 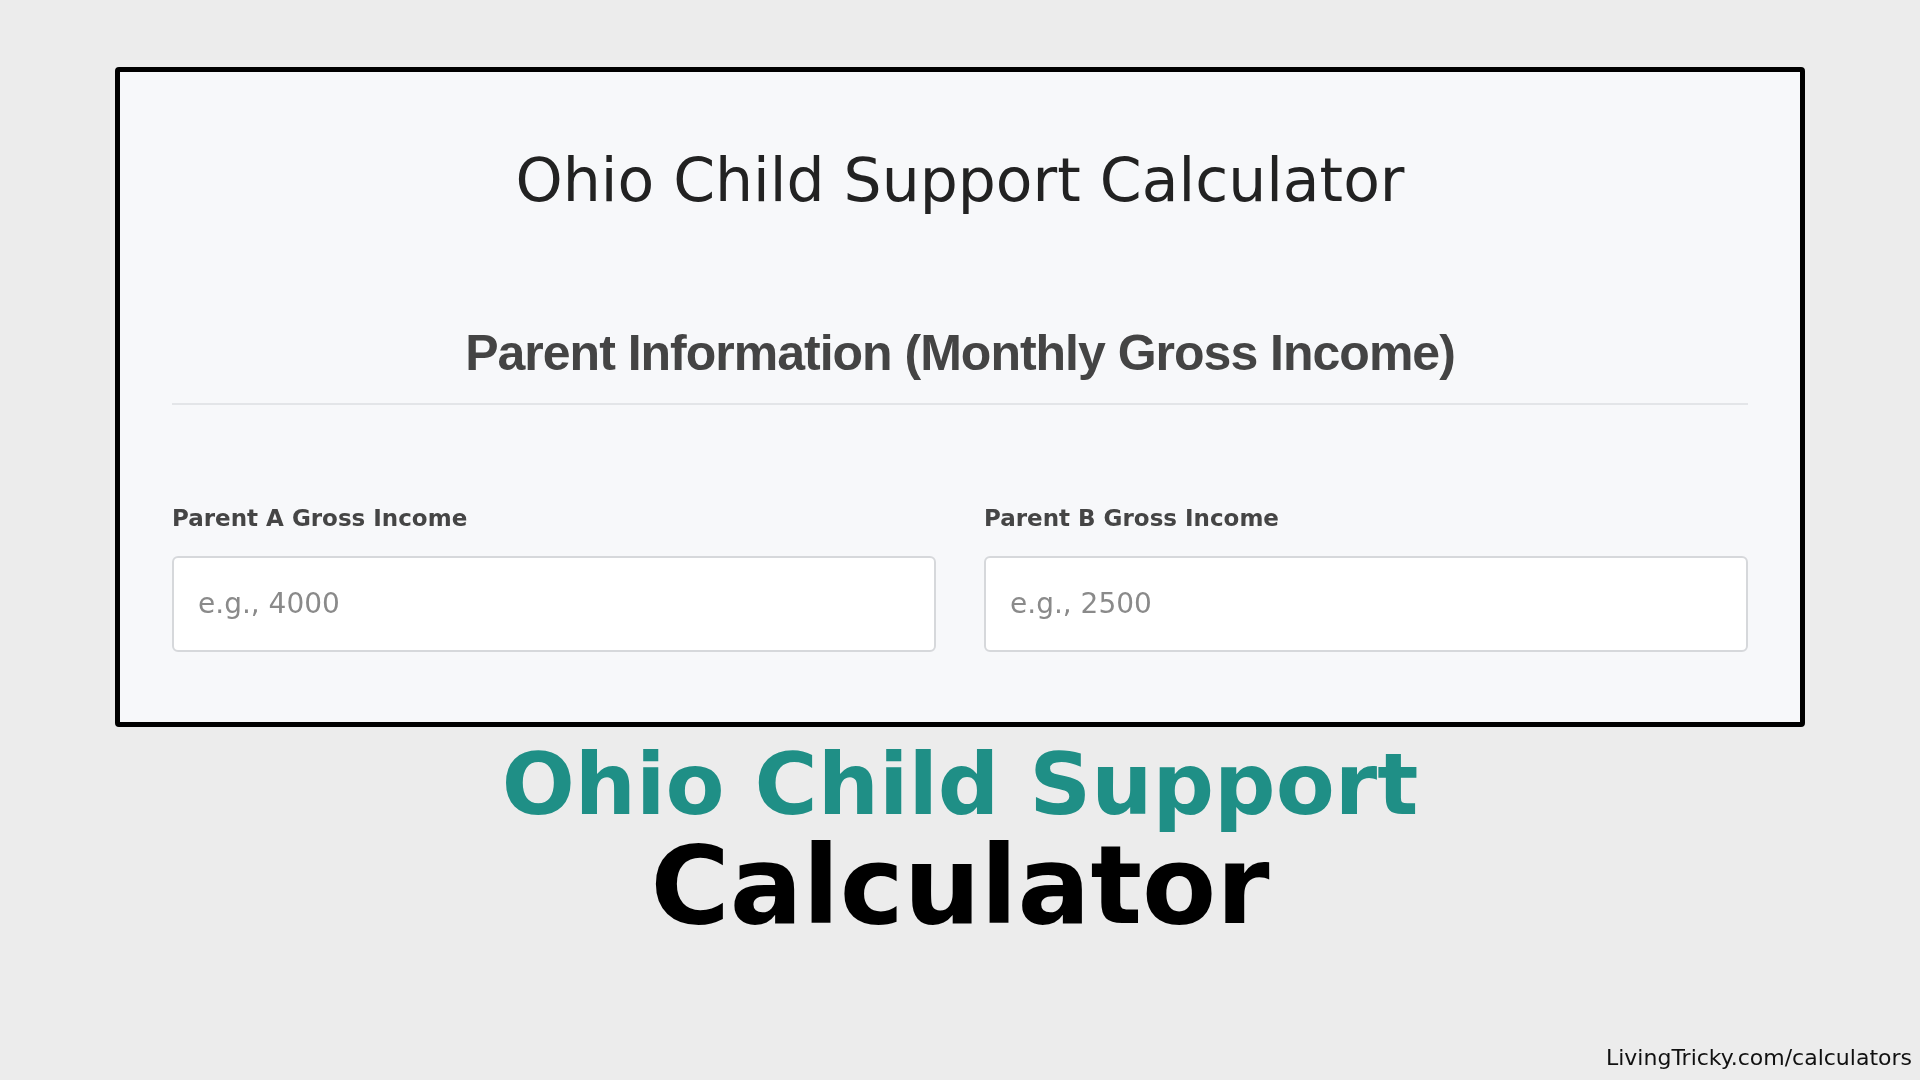 What do you see at coordinates (1366, 603) in the screenshot?
I see `income-field: e.g., 2500` at bounding box center [1366, 603].